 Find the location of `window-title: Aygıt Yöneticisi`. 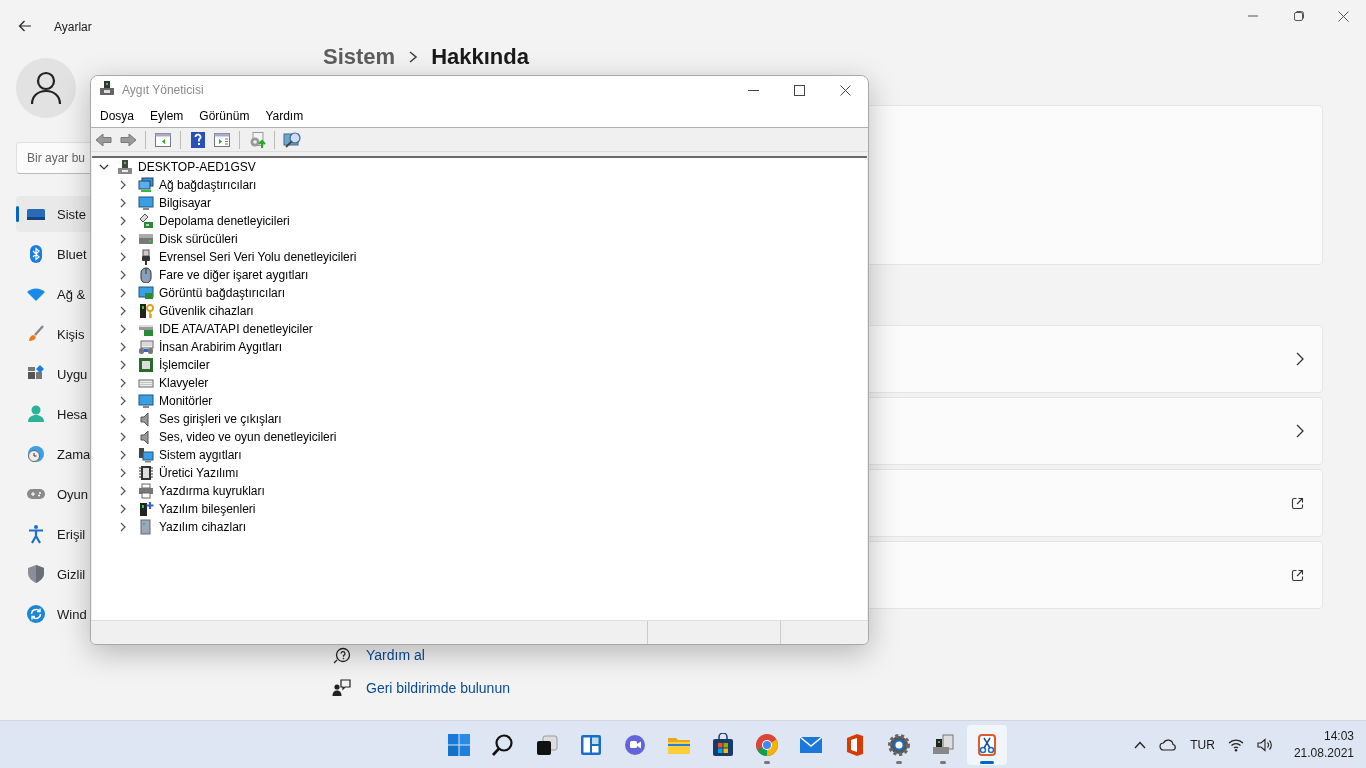

window-title: Aygıt Yöneticisi is located at coordinates (163, 90).